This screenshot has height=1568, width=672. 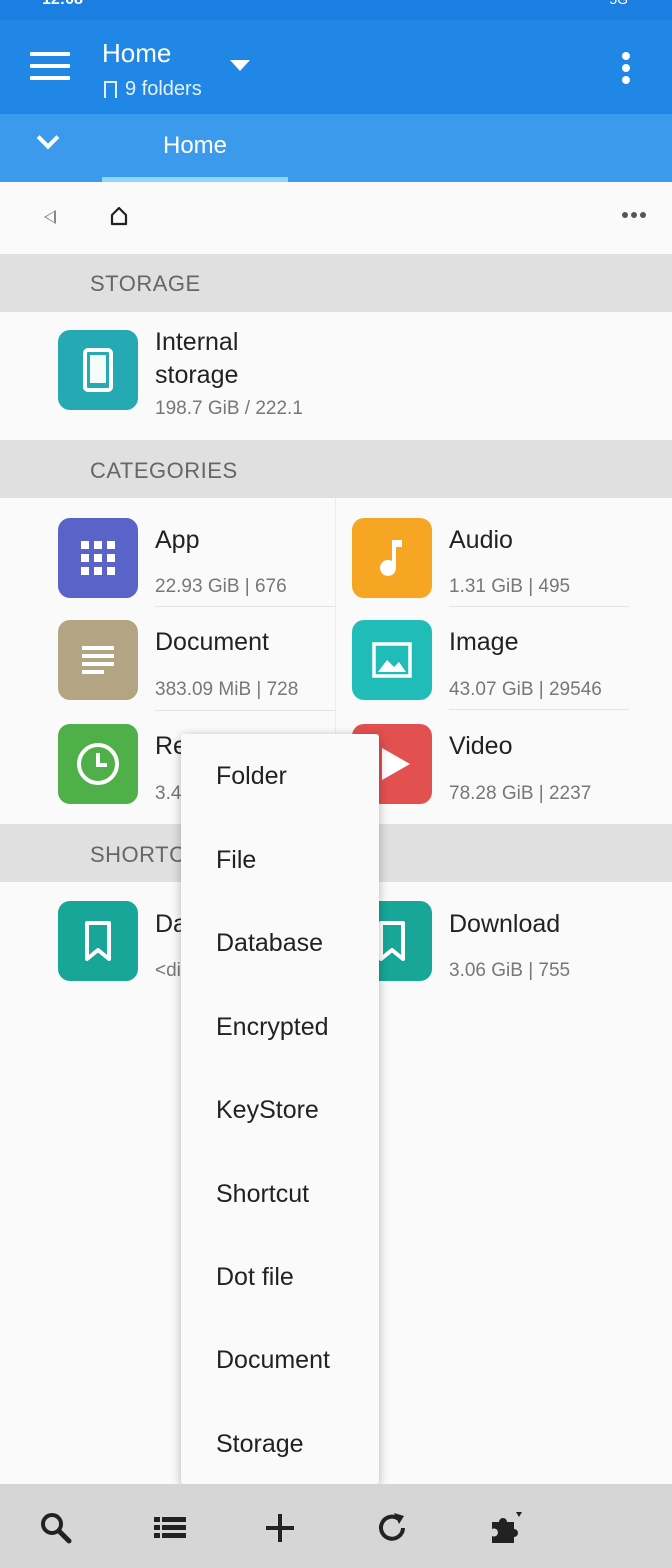 I want to click on category-name: Image, so click(x=484, y=642).